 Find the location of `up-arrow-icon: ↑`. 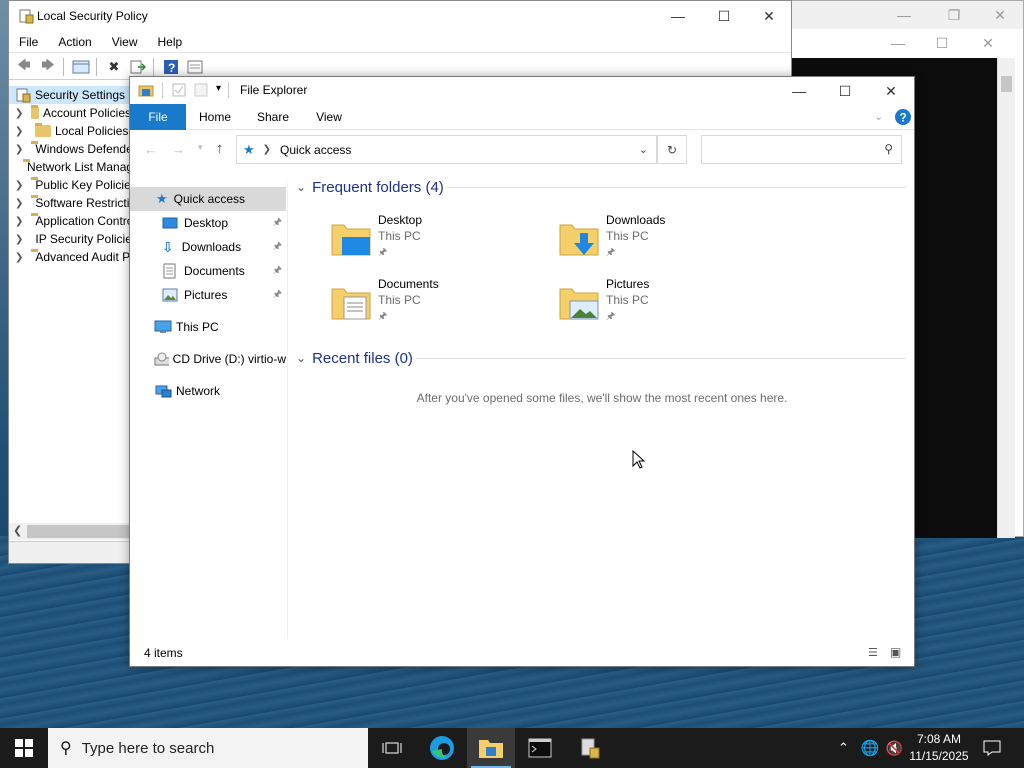

up-arrow-icon: ↑ is located at coordinates (220, 148).